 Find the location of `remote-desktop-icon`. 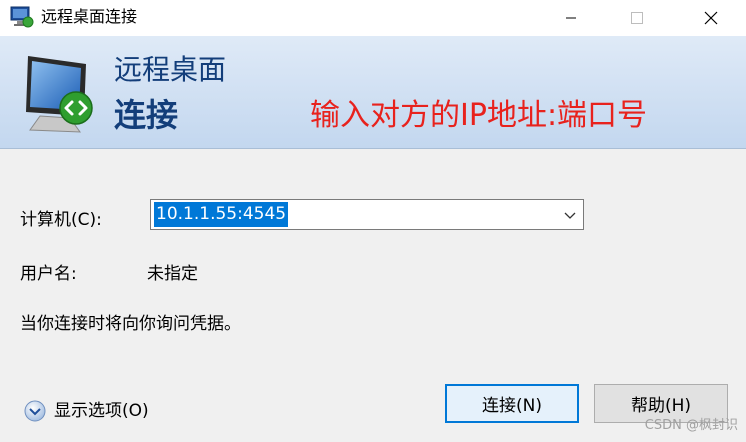

remote-desktop-icon is located at coordinates (22, 17).